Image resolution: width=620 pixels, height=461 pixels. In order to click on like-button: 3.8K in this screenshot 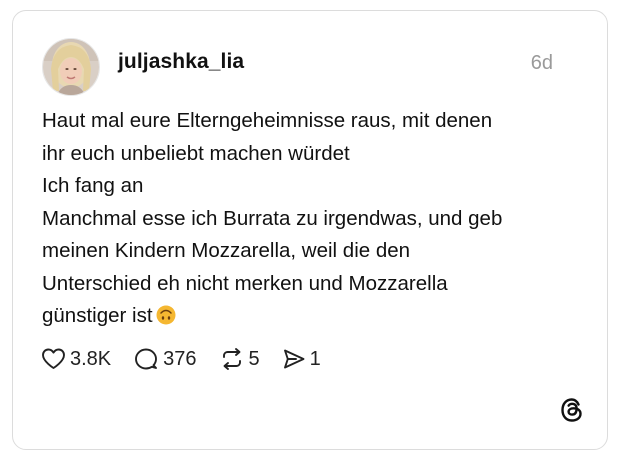, I will do `click(76, 359)`.